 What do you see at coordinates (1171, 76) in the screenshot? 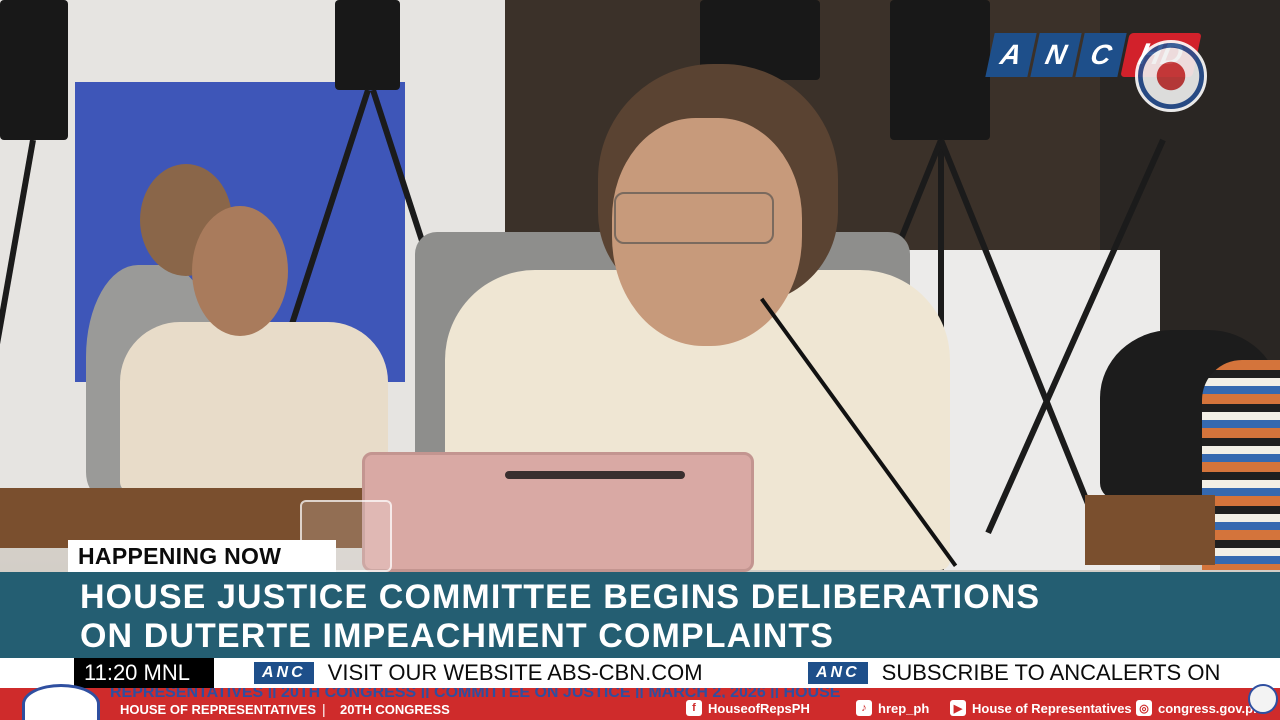
I see `house-seal-watermark` at bounding box center [1171, 76].